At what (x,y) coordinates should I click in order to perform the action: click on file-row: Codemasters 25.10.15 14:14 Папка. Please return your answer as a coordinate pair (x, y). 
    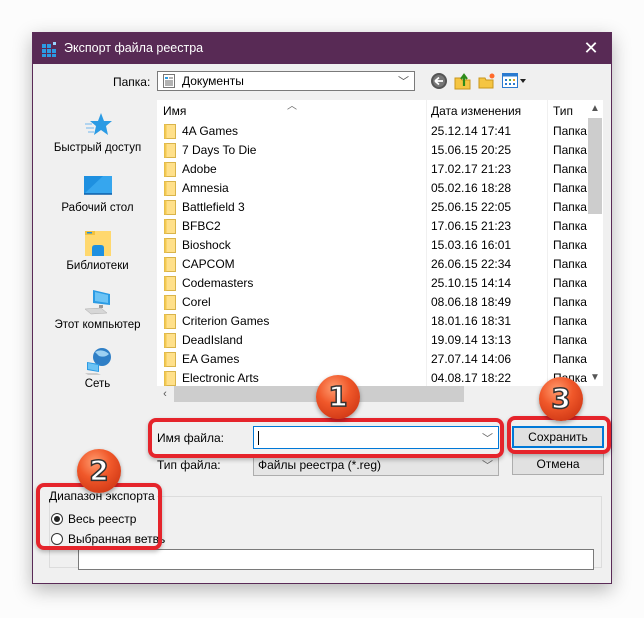
    Looking at the image, I should click on (372, 283).